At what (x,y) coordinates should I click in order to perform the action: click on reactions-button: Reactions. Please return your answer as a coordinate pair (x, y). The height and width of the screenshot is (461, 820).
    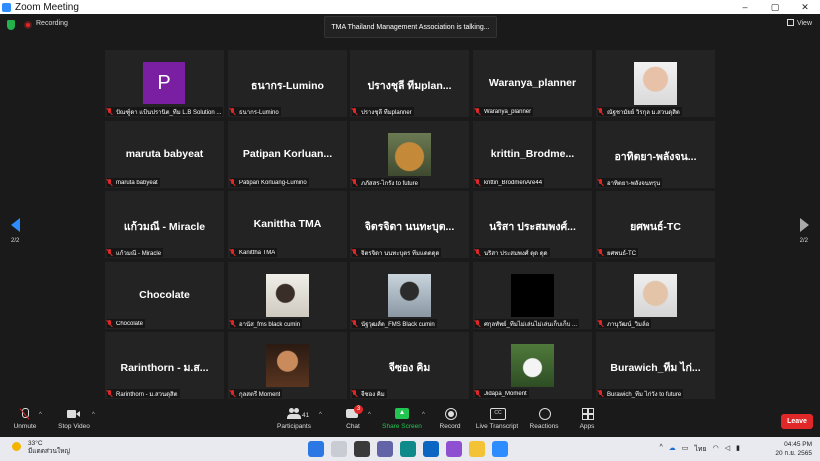
    Looking at the image, I should click on (544, 419).